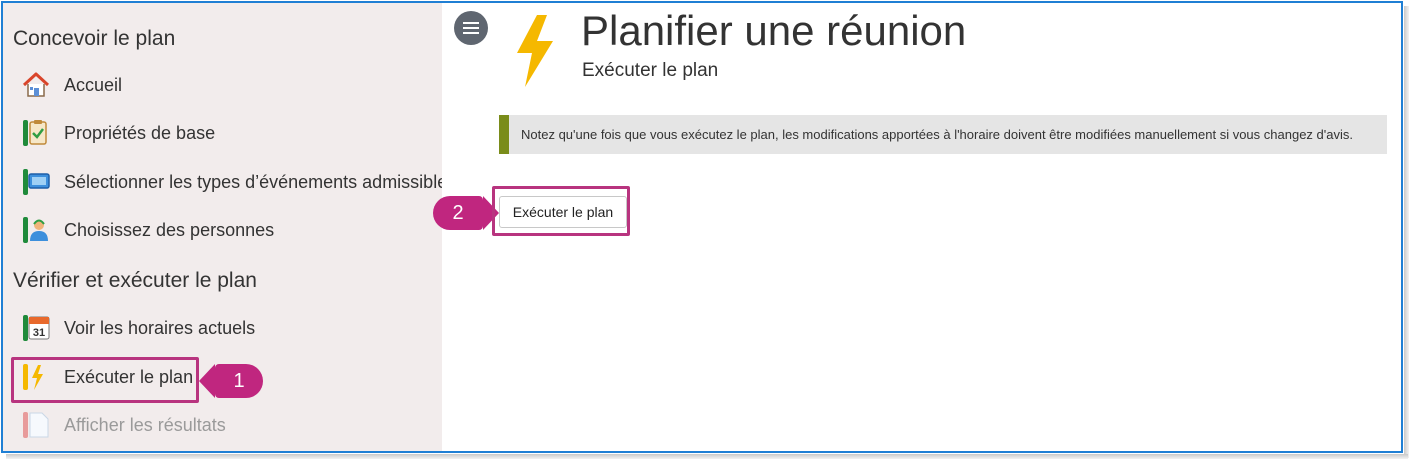 This screenshot has width=1410, height=461. Describe the element at coordinates (229, 133) in the screenshot. I see `sidebar-item-proprietes: Propriétés de base` at that location.